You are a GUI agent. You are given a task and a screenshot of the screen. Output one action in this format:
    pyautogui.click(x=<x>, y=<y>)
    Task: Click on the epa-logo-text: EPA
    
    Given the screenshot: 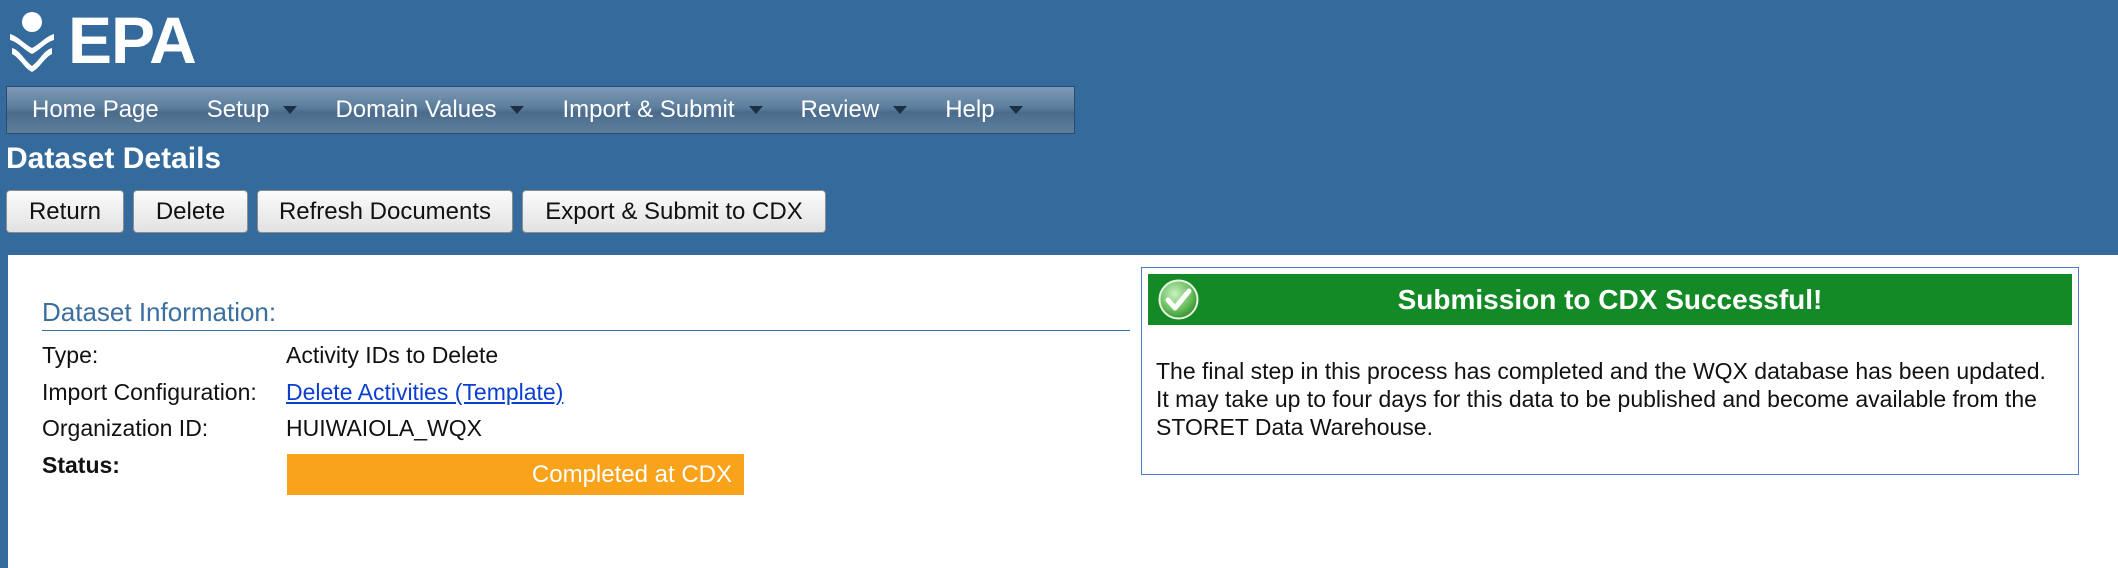 What is the action you would take?
    pyautogui.click(x=132, y=40)
    